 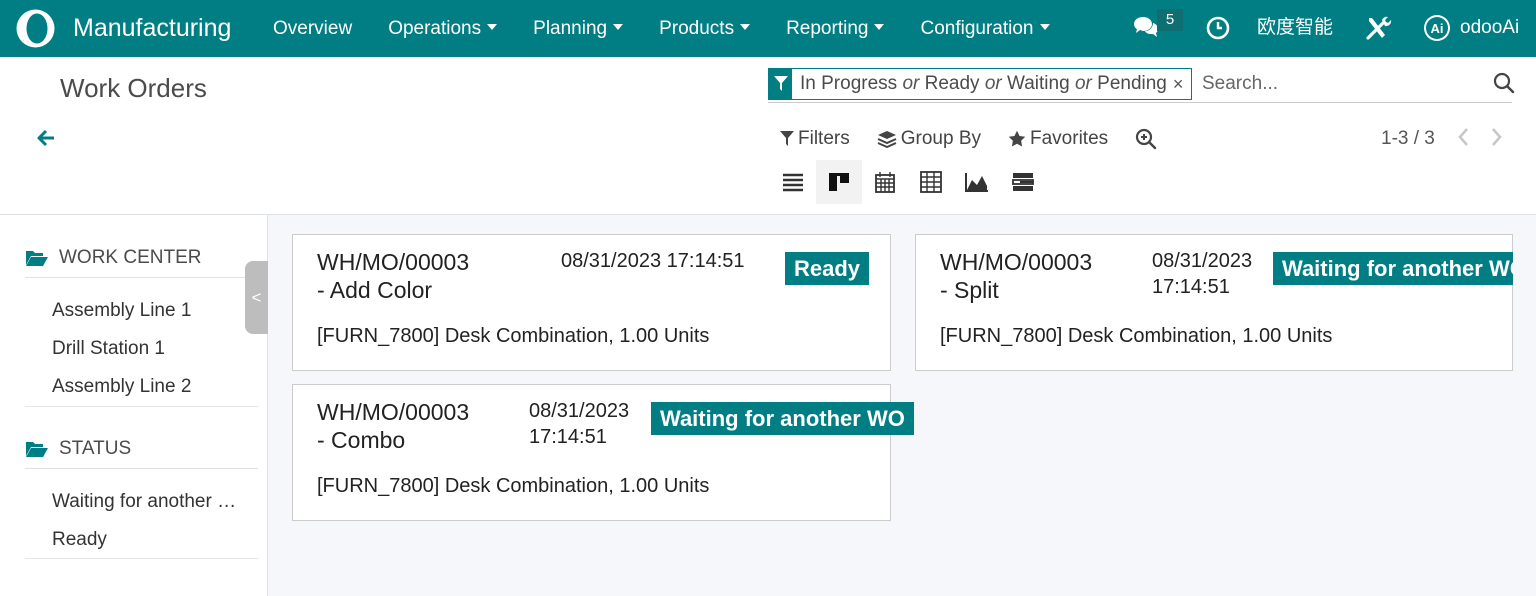 I want to click on pivot-view-button, so click(x=931, y=182).